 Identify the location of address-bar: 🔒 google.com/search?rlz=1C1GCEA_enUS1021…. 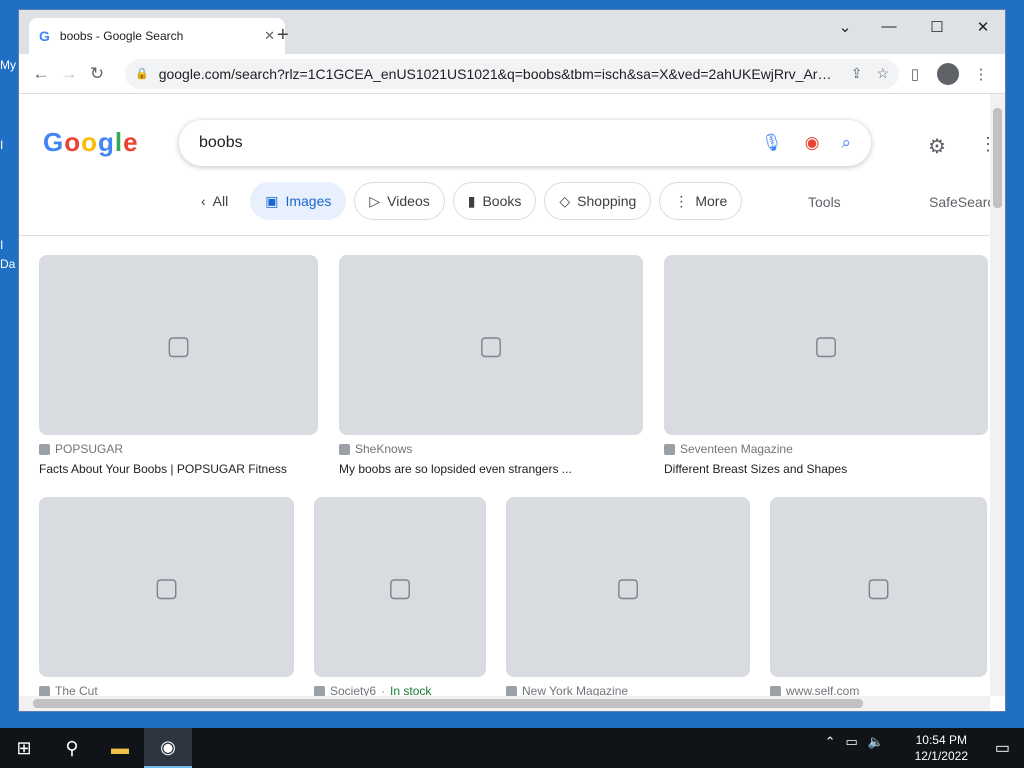
(512, 73).